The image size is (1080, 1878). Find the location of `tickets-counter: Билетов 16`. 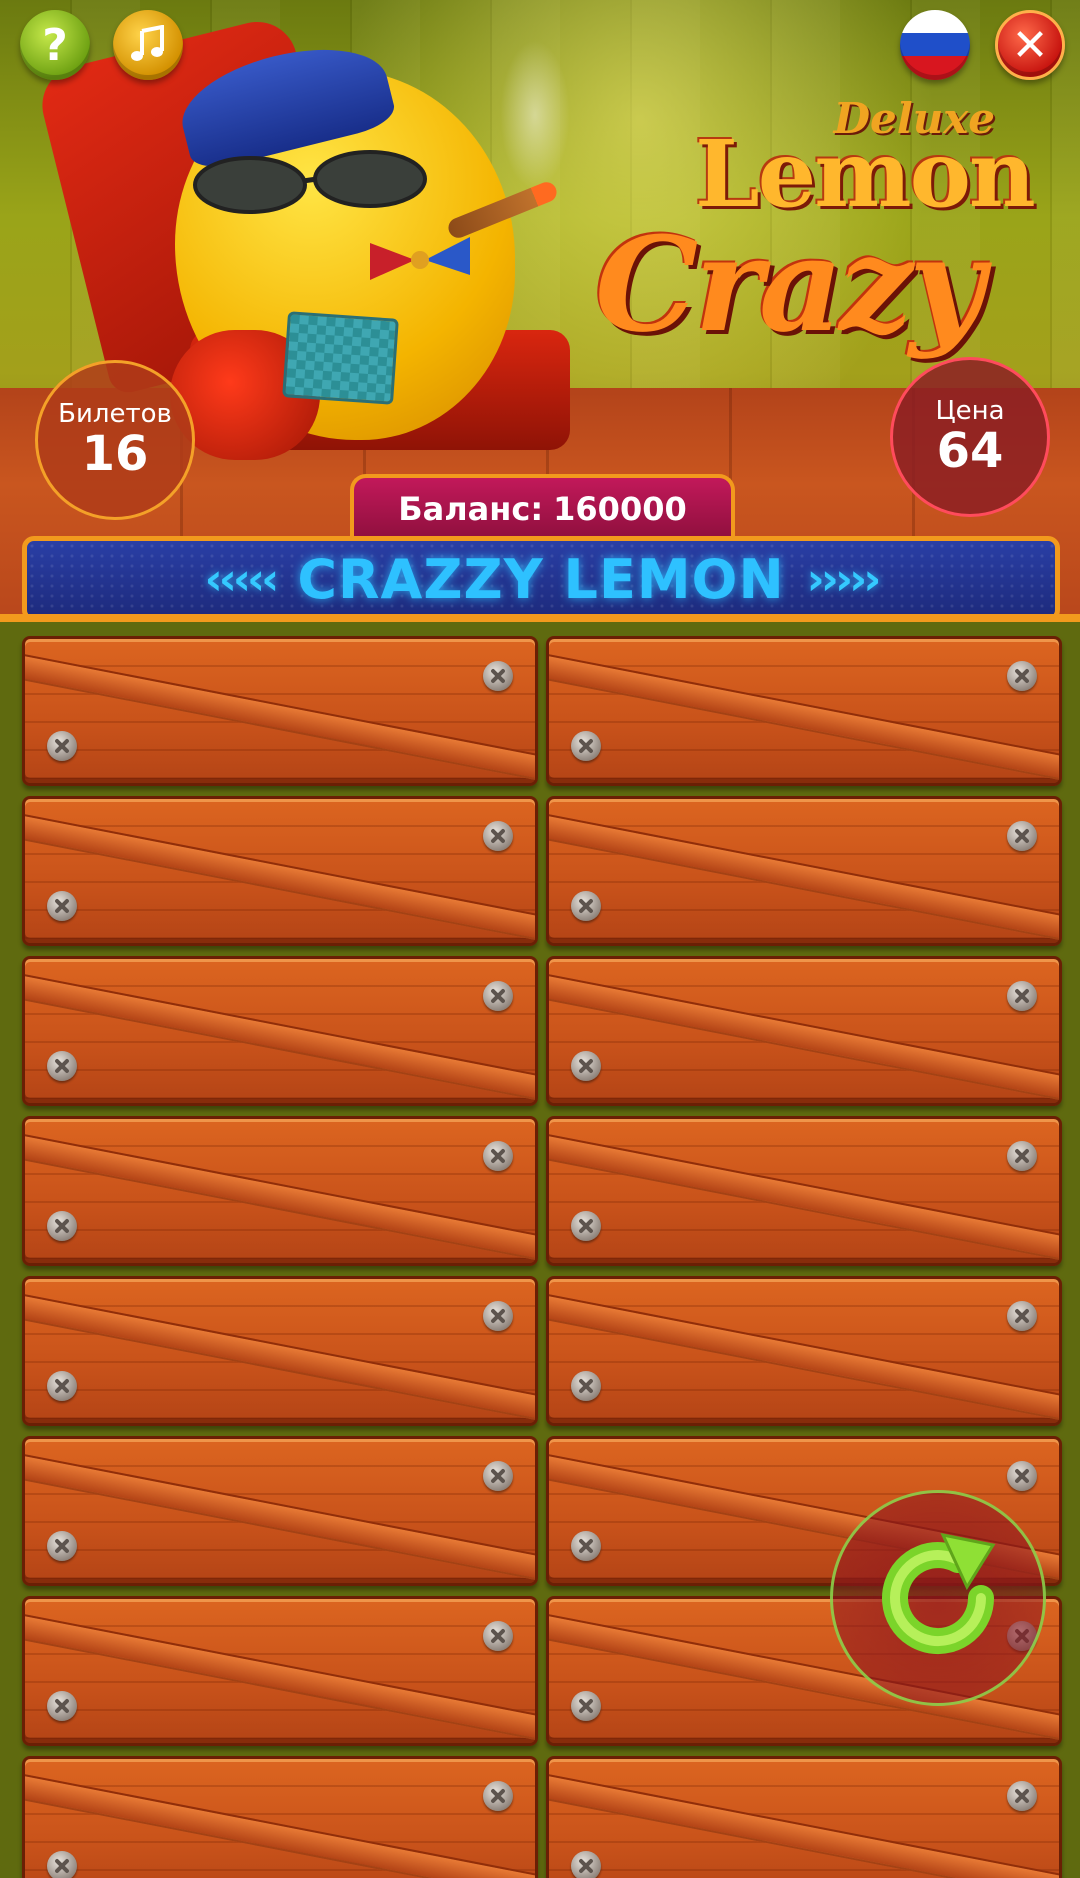

tickets-counter: Билетов 16 is located at coordinates (115, 440).